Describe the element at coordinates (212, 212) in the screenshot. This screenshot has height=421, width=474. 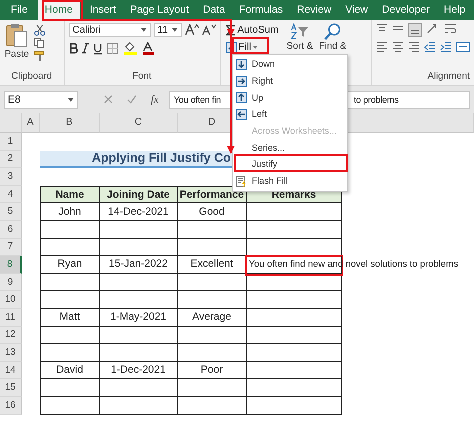
I see `table-cell: Good` at that location.